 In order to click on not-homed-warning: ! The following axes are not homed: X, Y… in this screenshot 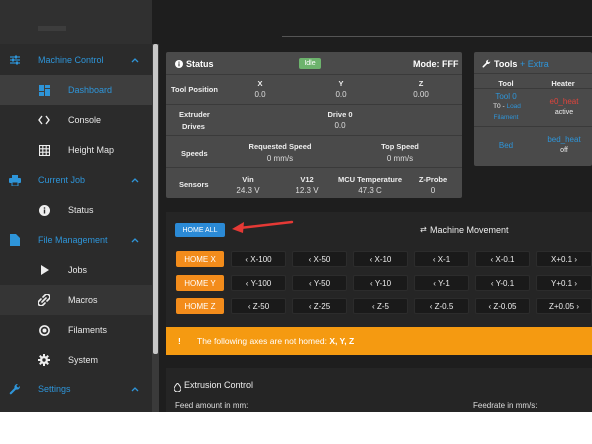, I will do `click(379, 341)`.